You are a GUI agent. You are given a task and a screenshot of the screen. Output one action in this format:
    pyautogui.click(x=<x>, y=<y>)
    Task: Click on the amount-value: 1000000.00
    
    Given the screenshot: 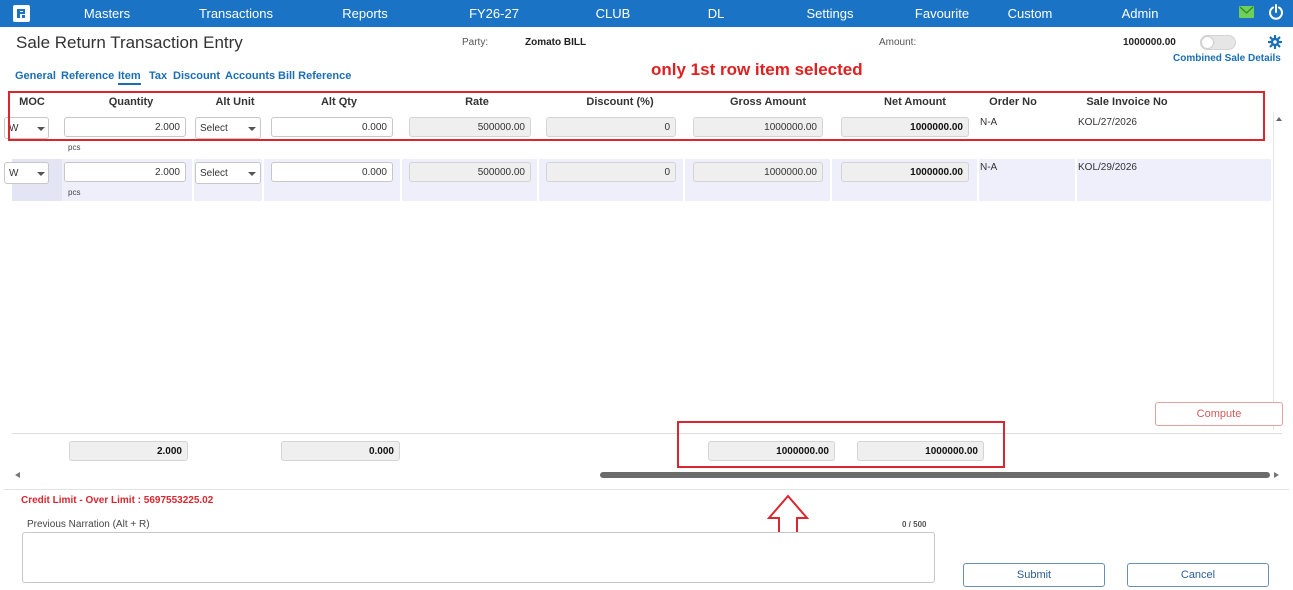 What is the action you would take?
    pyautogui.click(x=1149, y=42)
    